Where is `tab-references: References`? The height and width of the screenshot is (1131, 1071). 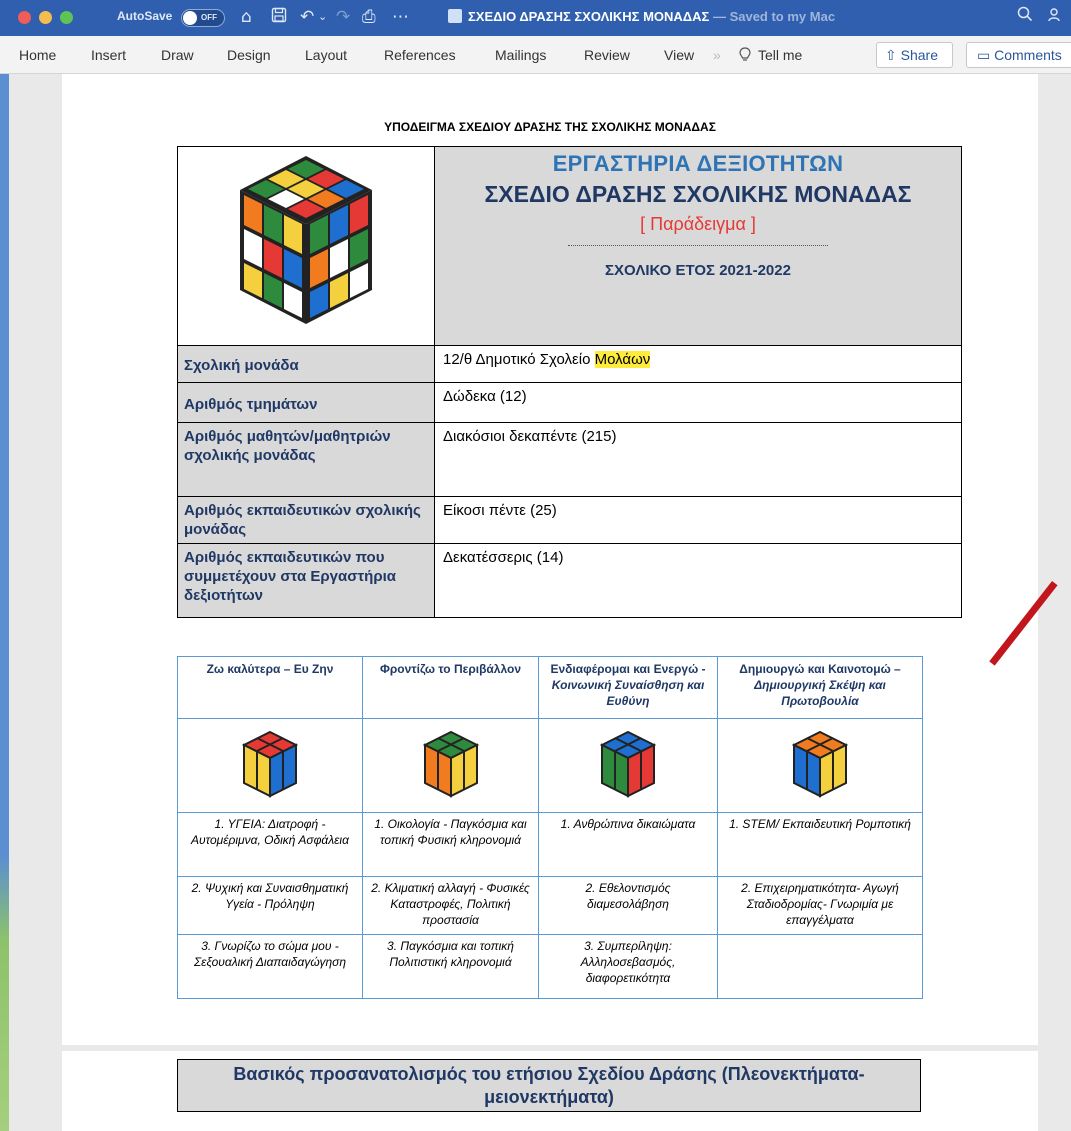 tab-references: References is located at coordinates (420, 55).